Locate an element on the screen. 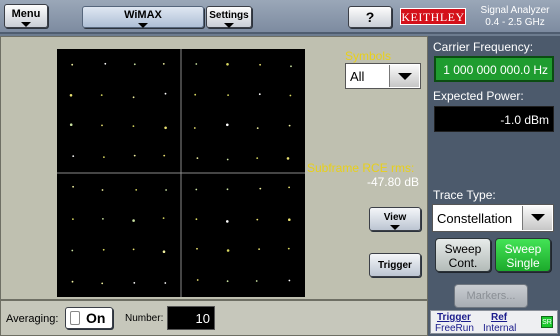 This screenshot has height=336, width=560. help-icon: ? is located at coordinates (370, 17).